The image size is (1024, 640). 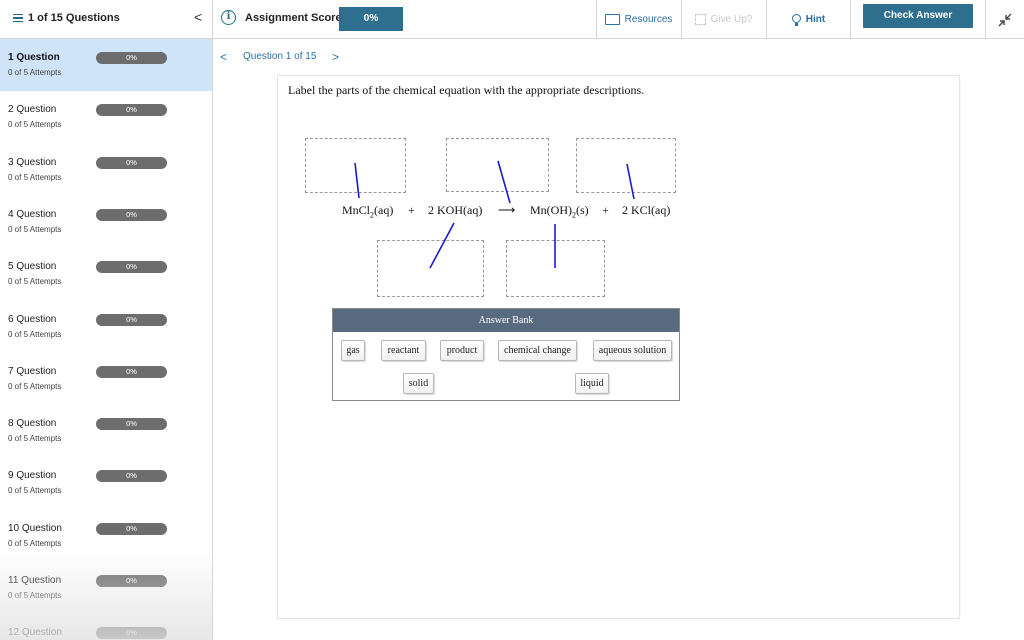 What do you see at coordinates (632, 350) in the screenshot?
I see `answer-chip-aqueous-solution: aqueous solution` at bounding box center [632, 350].